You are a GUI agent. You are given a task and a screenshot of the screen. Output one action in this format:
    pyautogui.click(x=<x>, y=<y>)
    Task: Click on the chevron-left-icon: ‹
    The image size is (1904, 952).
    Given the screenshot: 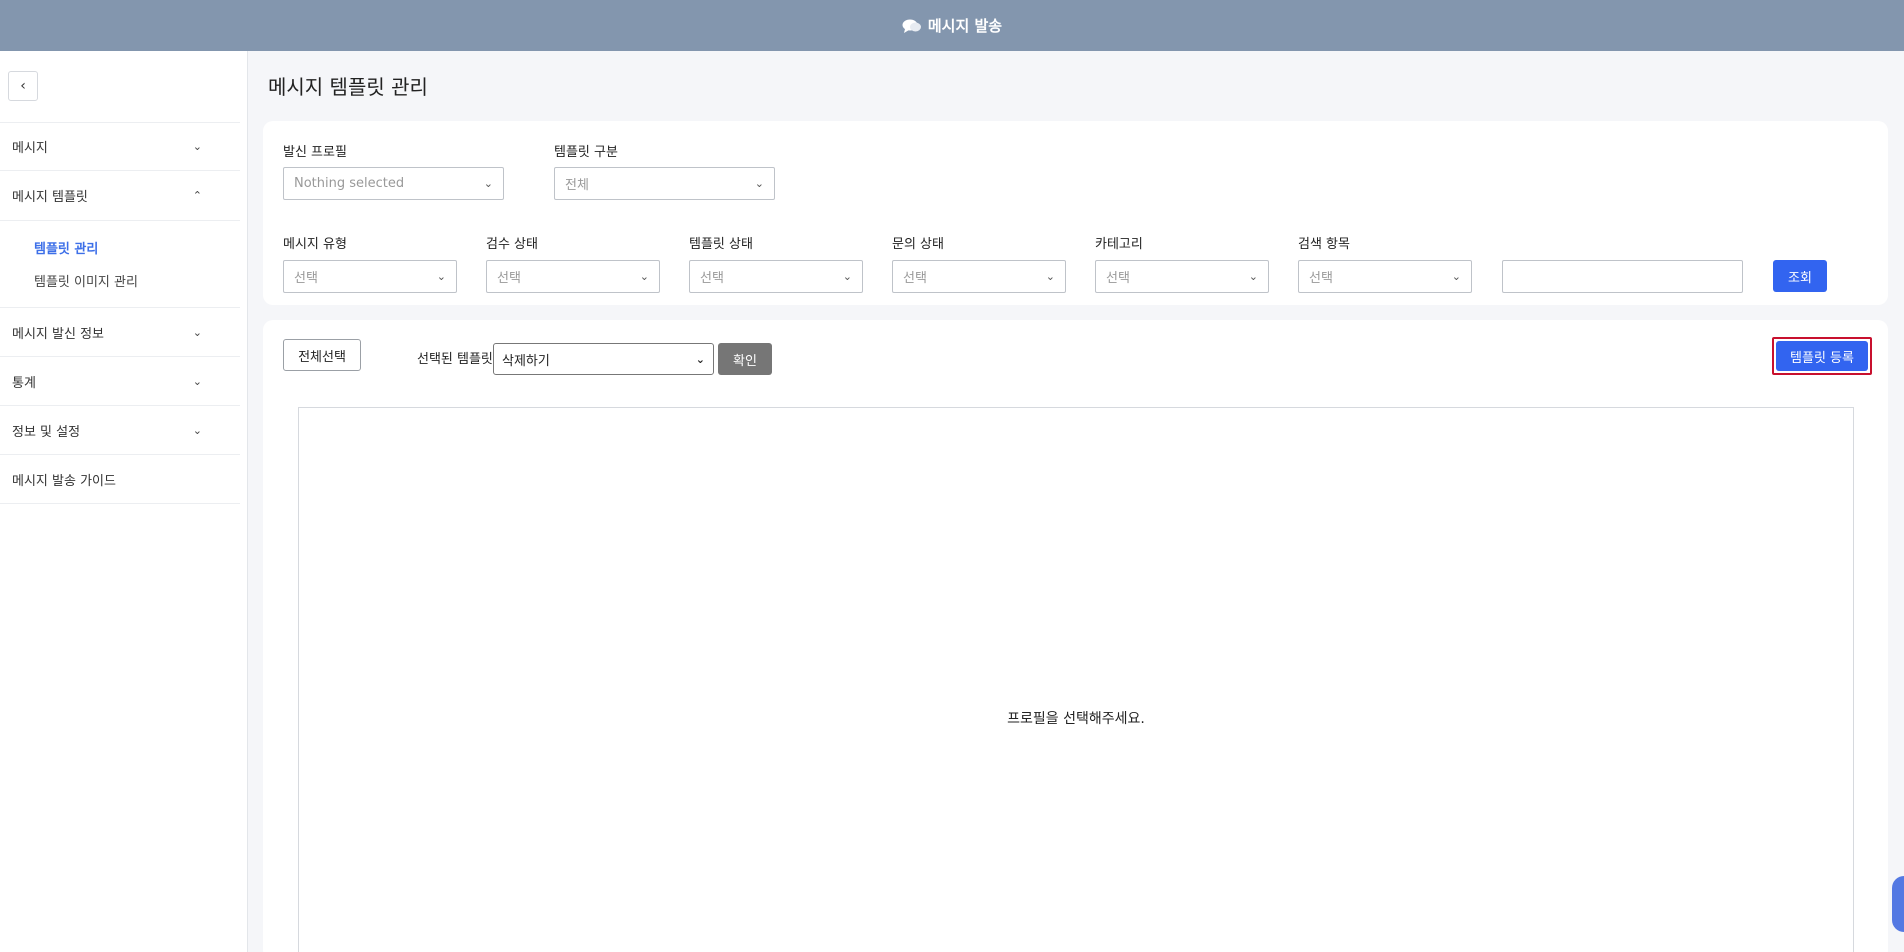 What is the action you would take?
    pyautogui.click(x=23, y=86)
    